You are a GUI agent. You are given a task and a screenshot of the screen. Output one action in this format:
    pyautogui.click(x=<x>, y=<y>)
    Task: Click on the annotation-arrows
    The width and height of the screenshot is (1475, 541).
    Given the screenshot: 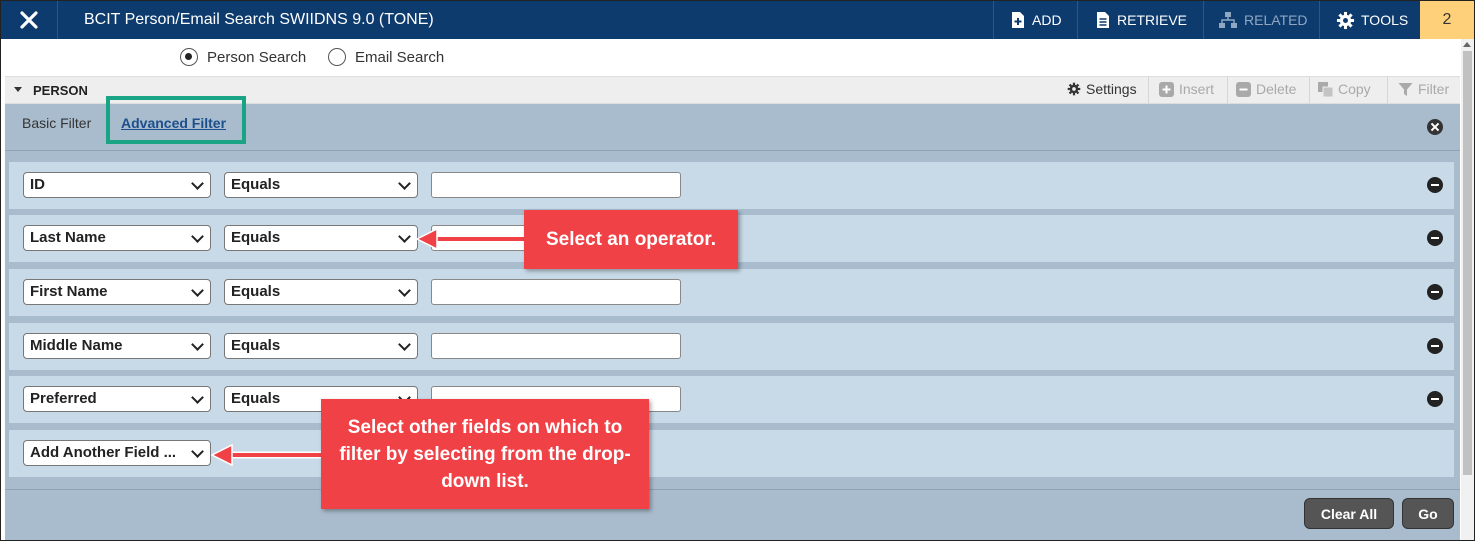 What is the action you would take?
    pyautogui.click(x=369, y=347)
    